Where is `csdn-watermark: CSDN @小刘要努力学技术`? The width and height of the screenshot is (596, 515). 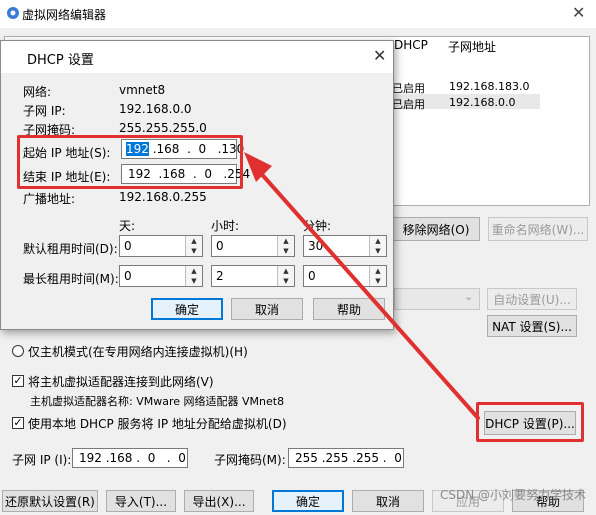 csdn-watermark: CSDN @小刘要努力学技术 is located at coordinates (513, 495).